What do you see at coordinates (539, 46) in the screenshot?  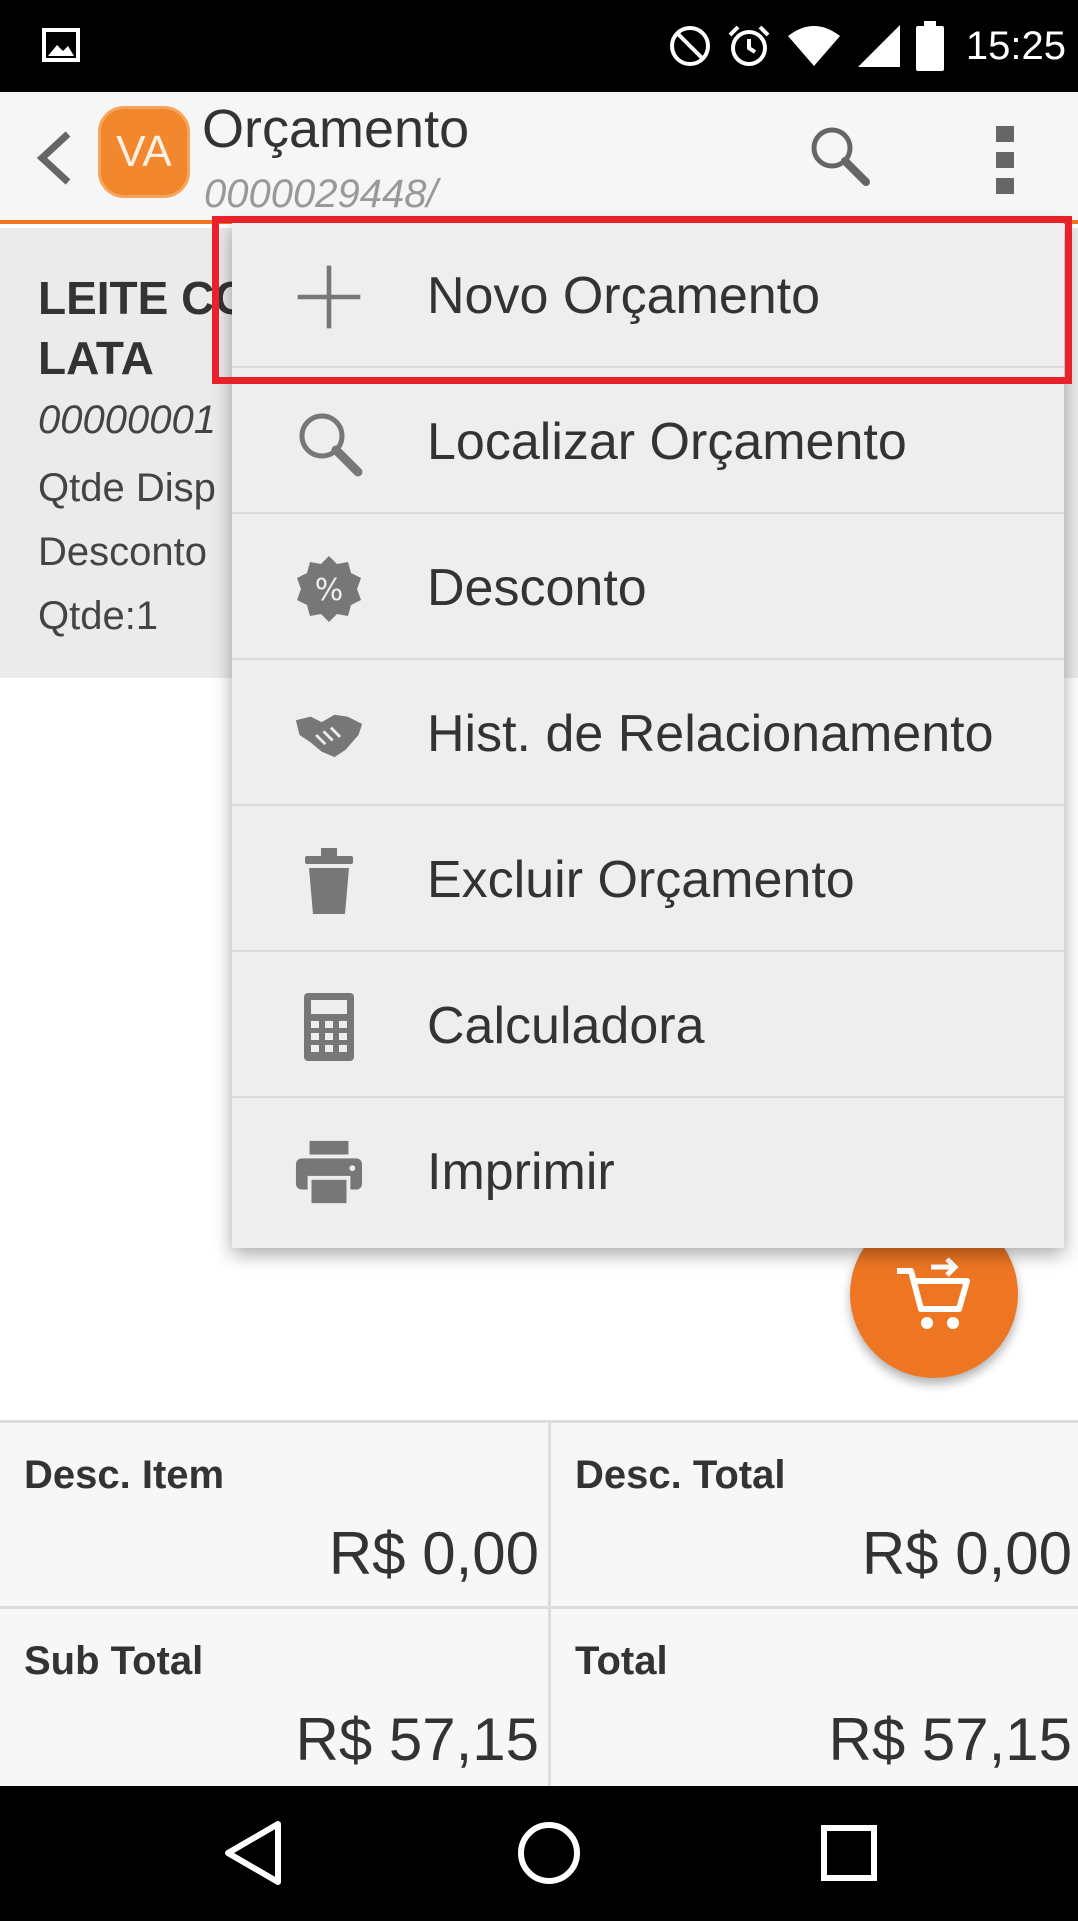 I see `status-bar: 15:25` at bounding box center [539, 46].